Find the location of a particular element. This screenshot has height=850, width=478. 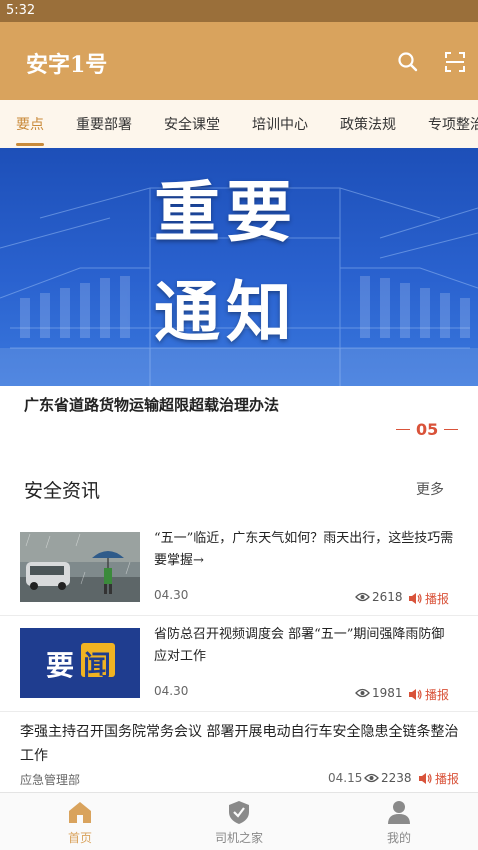

more-link: 更多 is located at coordinates (430, 489).